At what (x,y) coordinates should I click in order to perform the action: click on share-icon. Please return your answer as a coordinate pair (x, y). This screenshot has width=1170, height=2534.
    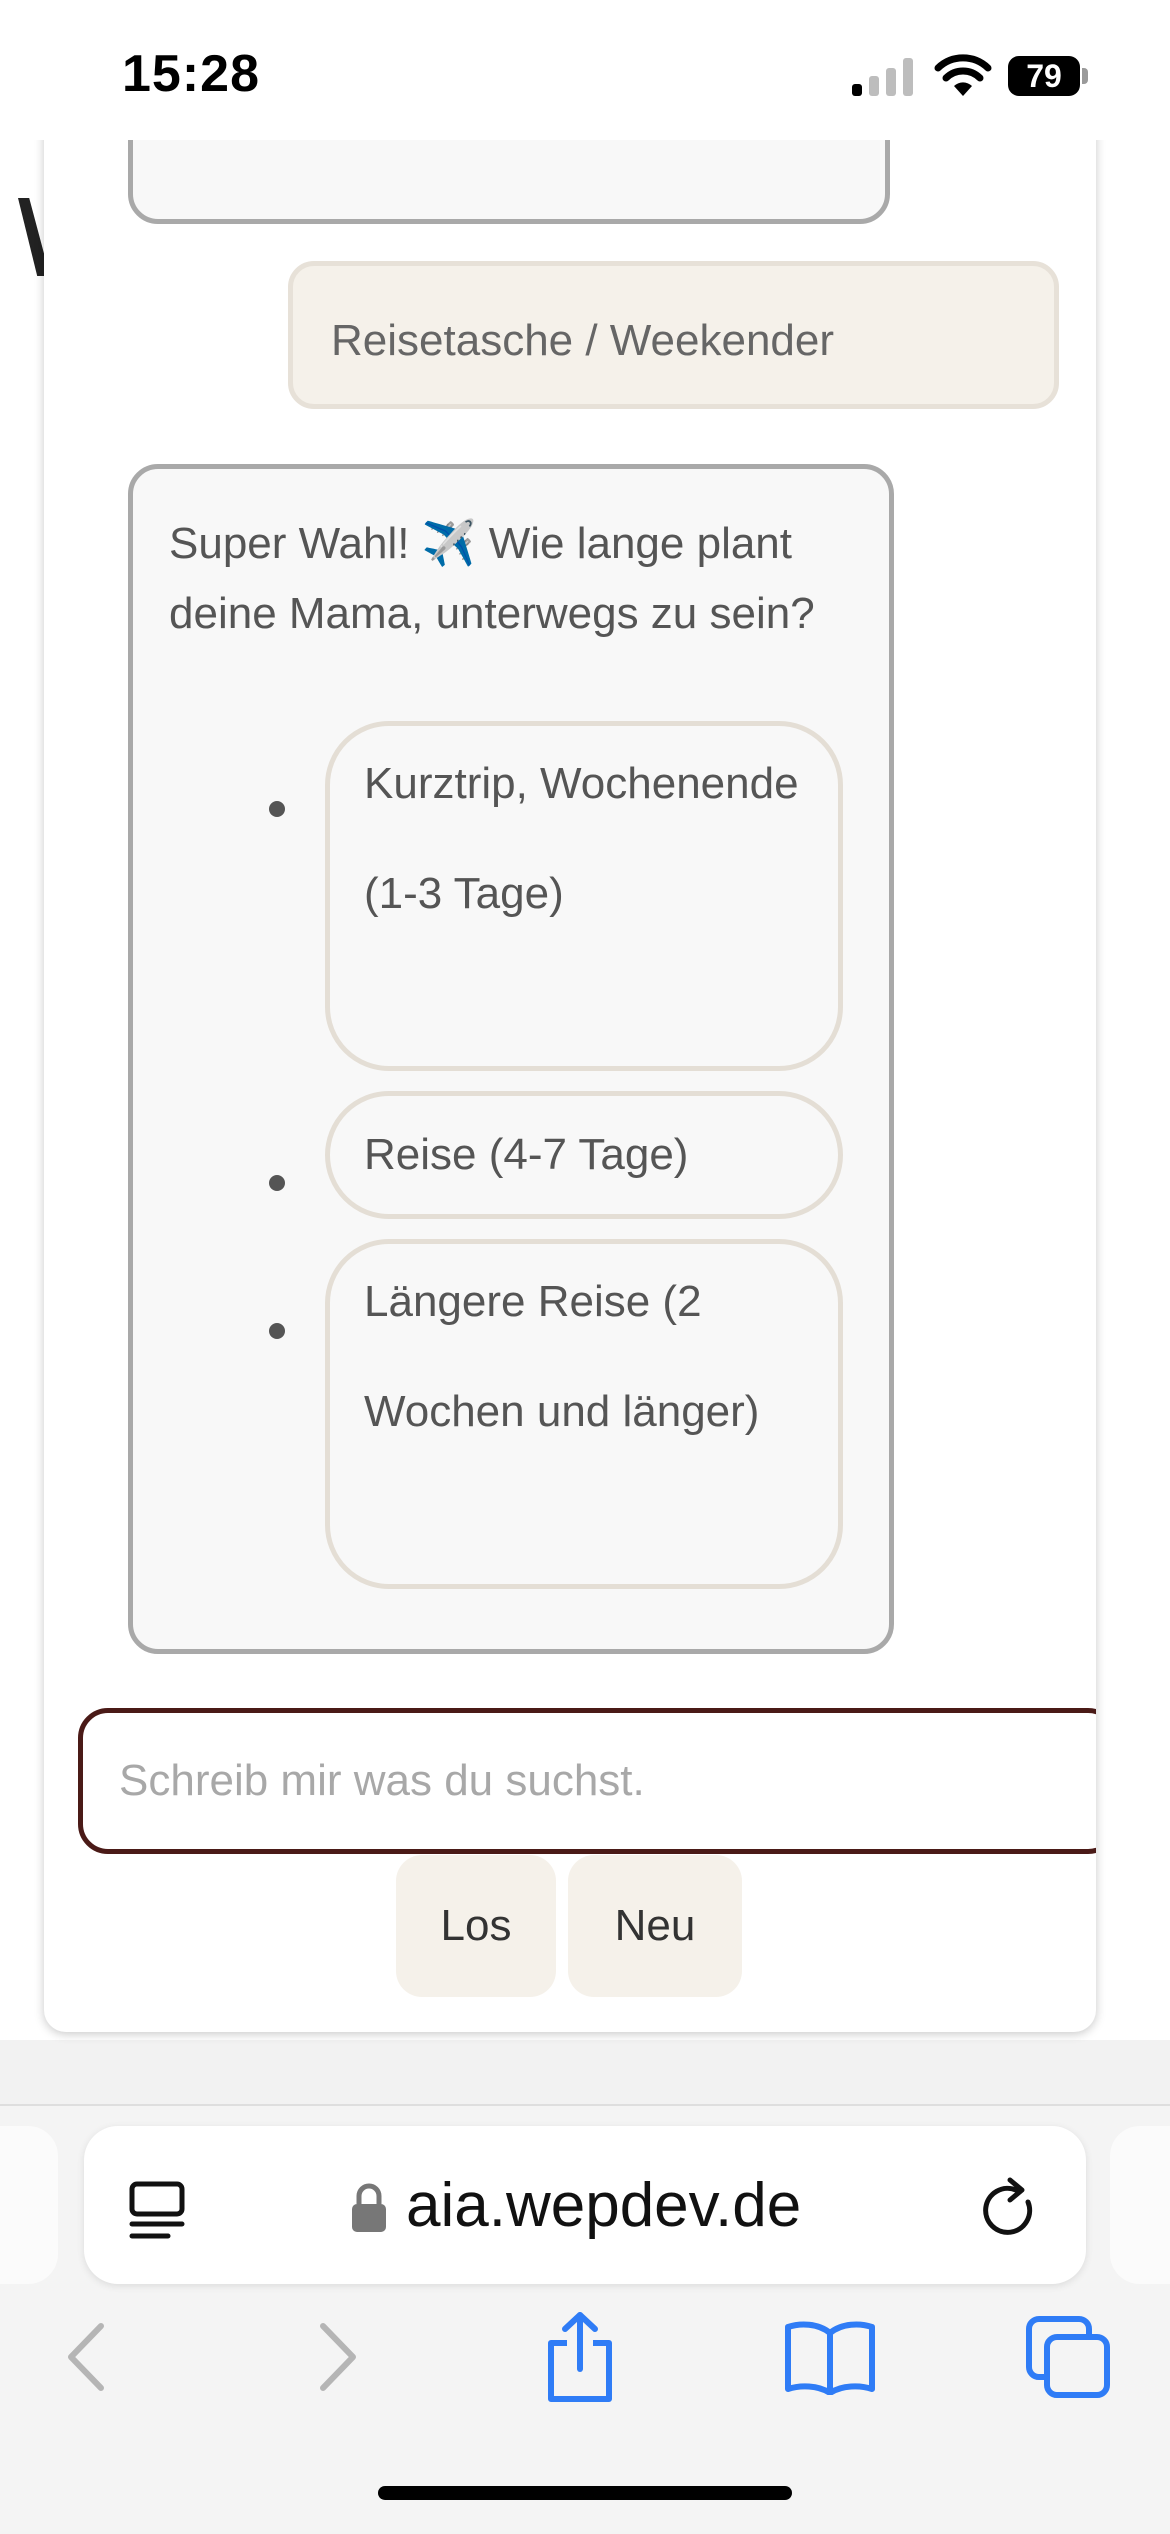
    Looking at the image, I should click on (580, 2357).